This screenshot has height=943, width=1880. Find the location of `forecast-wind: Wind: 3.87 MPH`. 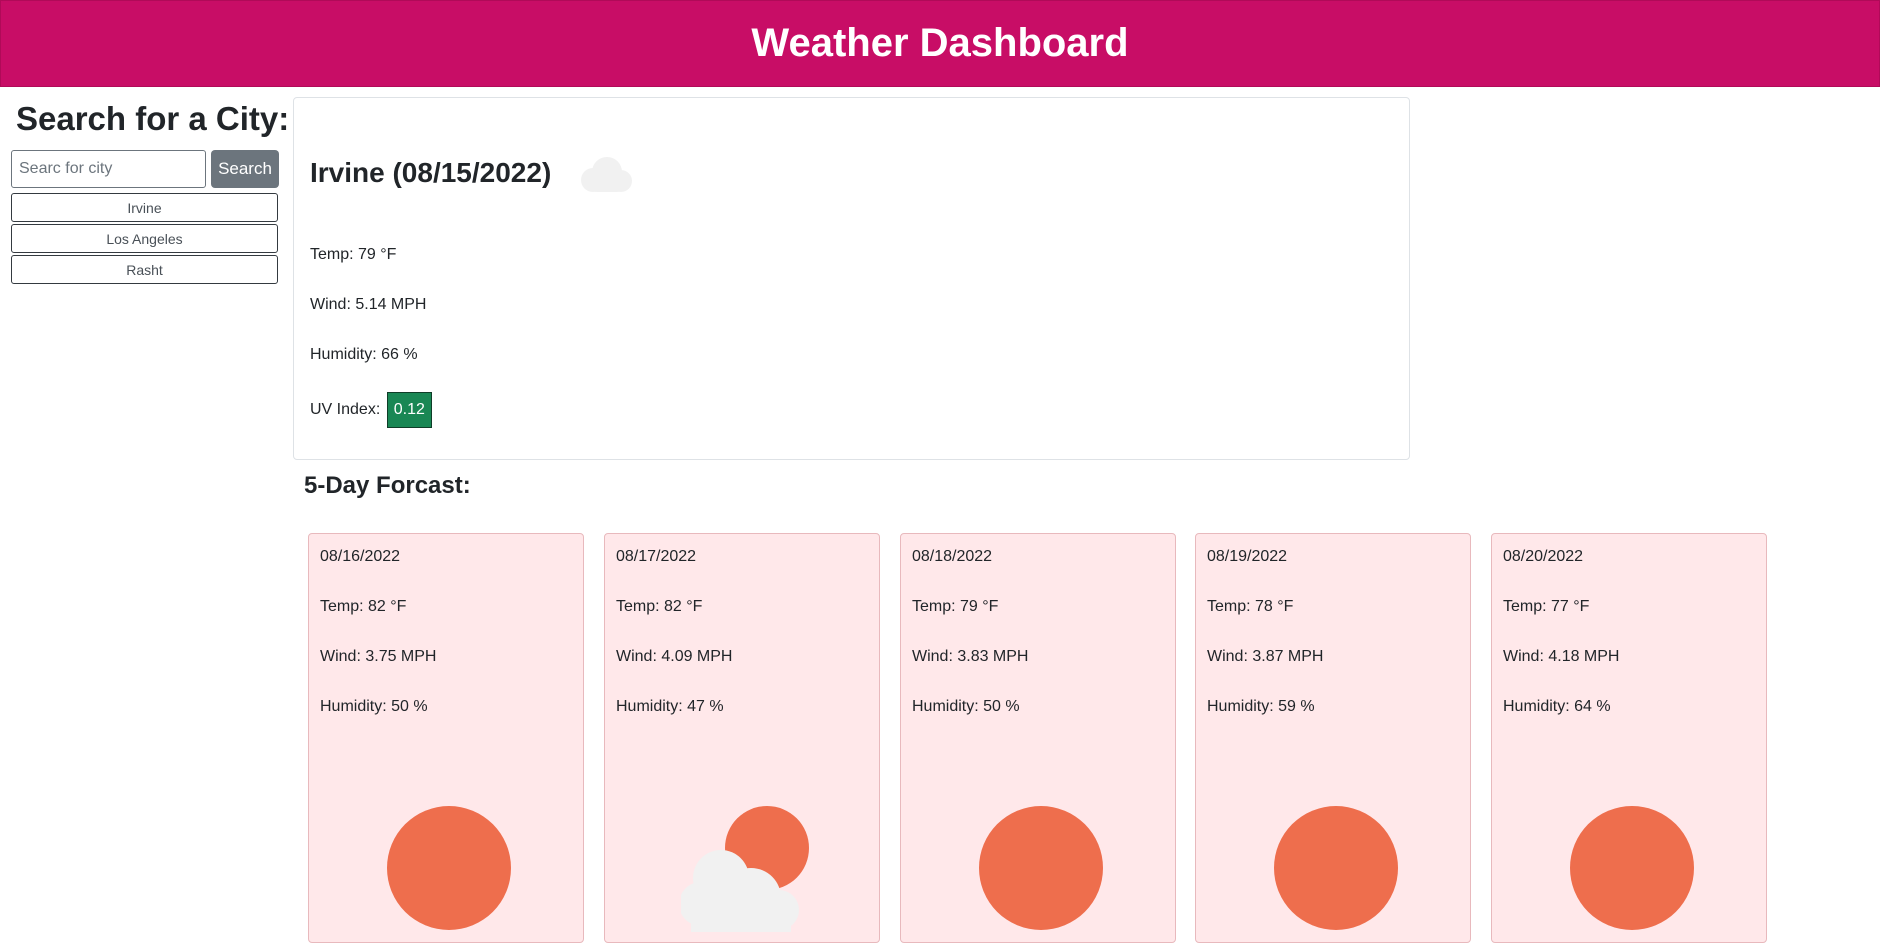

forecast-wind: Wind: 3.87 MPH is located at coordinates (1265, 656).